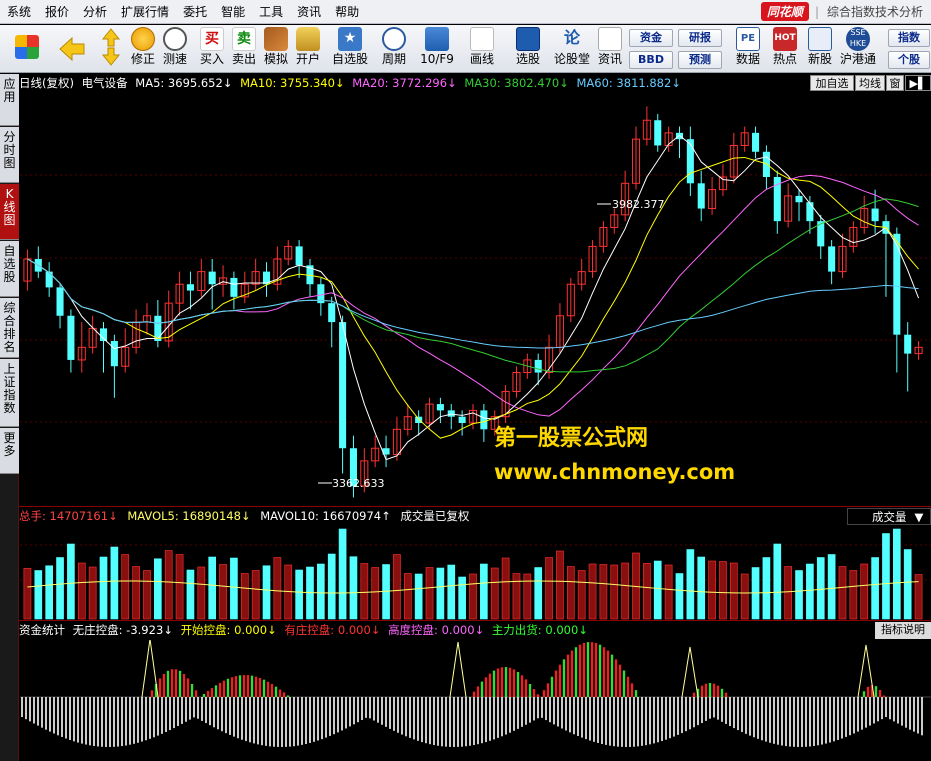 The width and height of the screenshot is (931, 761). I want to click on indicator-dropdown-label: 成交量, so click(889, 517).